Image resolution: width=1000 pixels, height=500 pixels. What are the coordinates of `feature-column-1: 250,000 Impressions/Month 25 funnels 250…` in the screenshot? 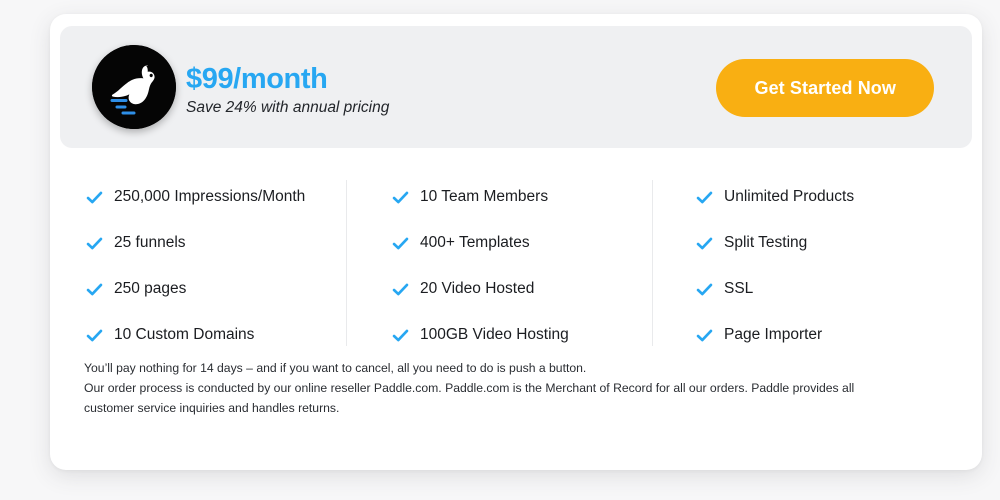 It's located at (212, 266).